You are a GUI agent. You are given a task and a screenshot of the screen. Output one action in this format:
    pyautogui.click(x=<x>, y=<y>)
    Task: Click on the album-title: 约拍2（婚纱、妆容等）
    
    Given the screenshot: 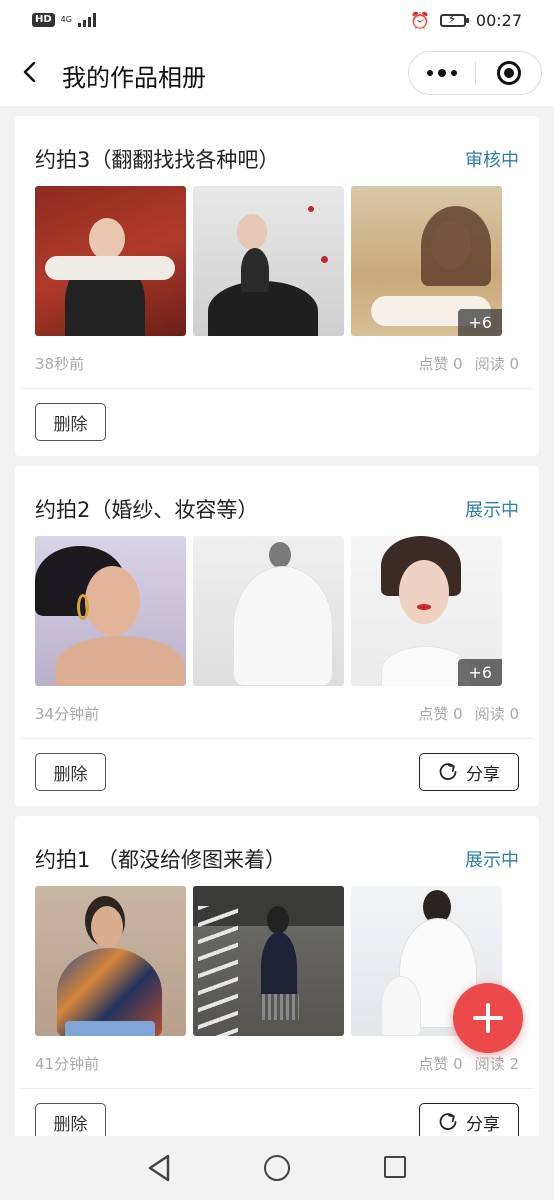 What is the action you would take?
    pyautogui.click(x=147, y=510)
    